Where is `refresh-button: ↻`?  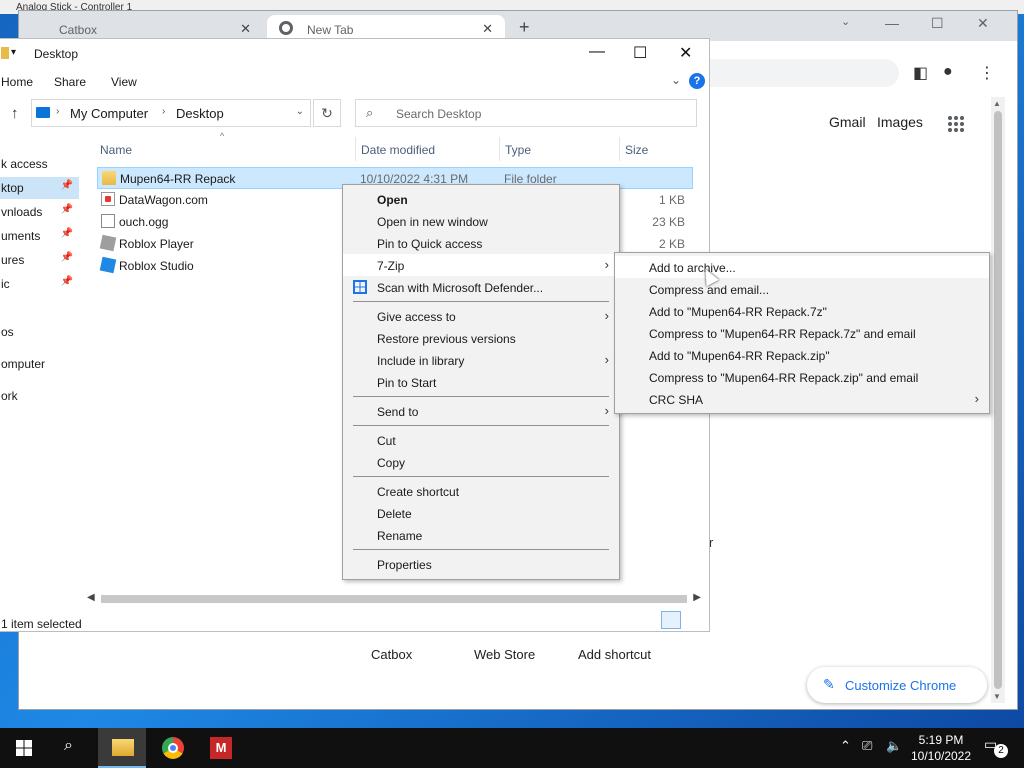 refresh-button: ↻ is located at coordinates (327, 113).